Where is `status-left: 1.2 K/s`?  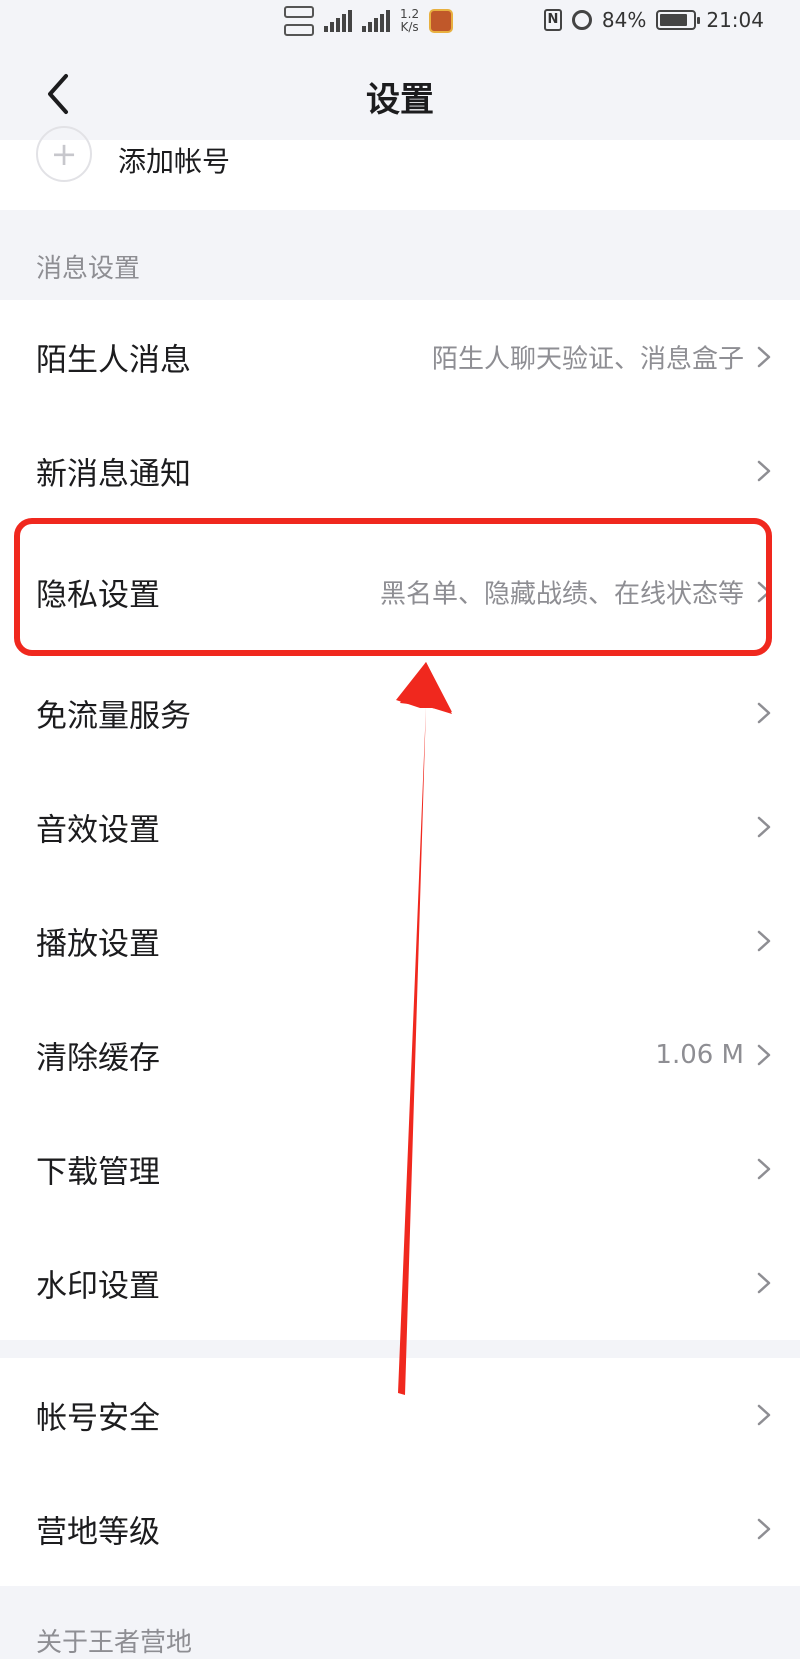 status-left: 1.2 K/s is located at coordinates (369, 21).